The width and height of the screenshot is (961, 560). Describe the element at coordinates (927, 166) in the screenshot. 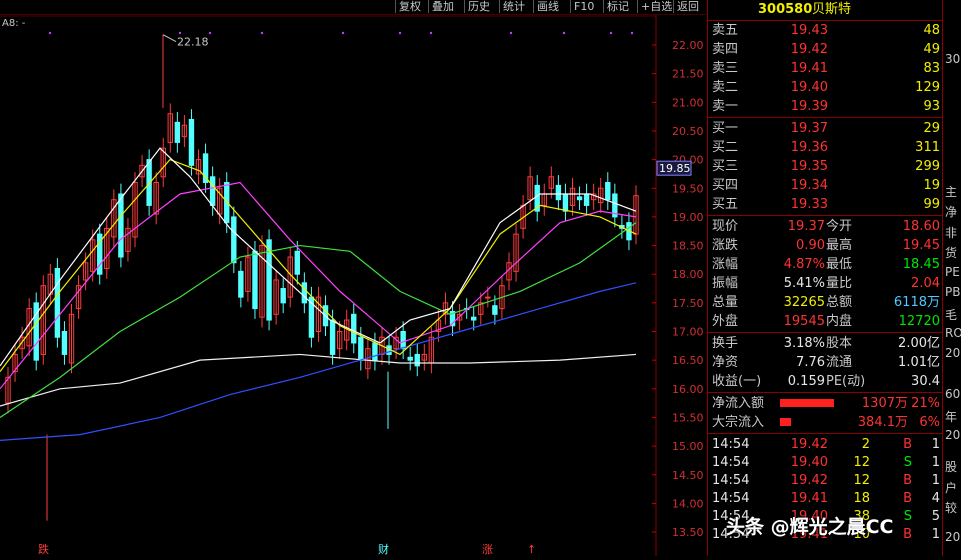

I see `bid-volume: 299` at that location.